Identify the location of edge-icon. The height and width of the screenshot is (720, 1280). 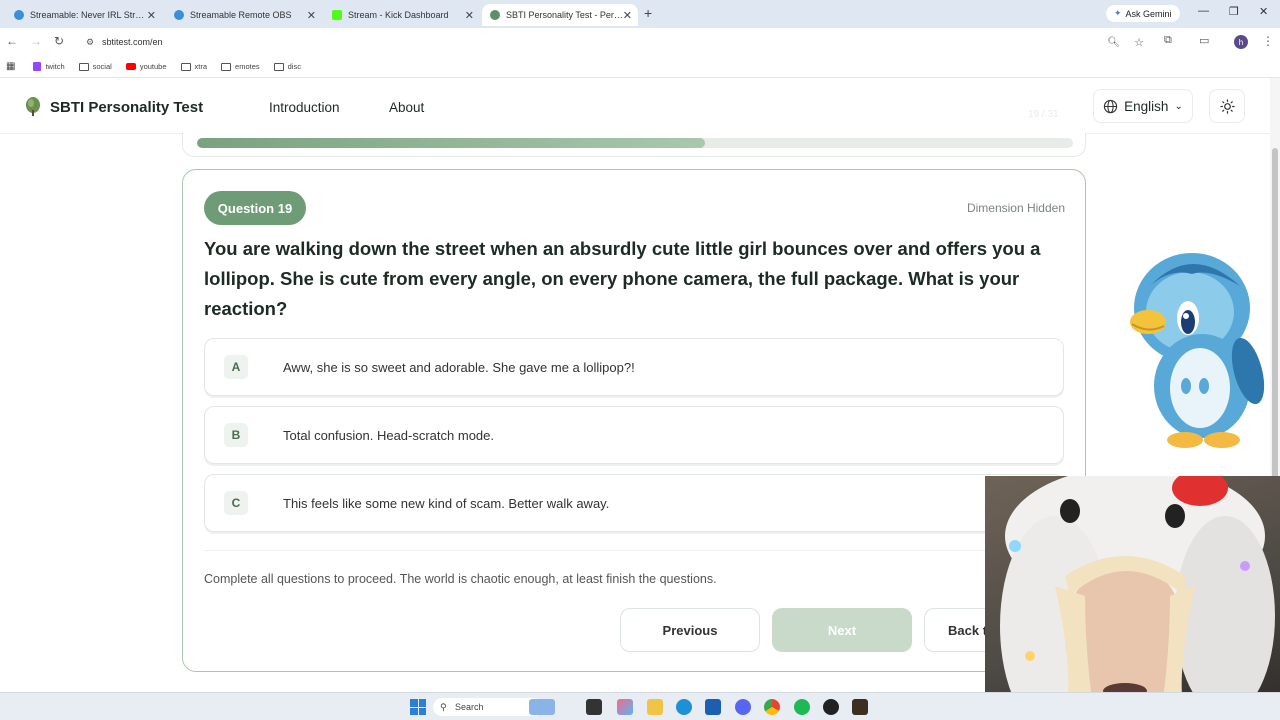
(684, 707).